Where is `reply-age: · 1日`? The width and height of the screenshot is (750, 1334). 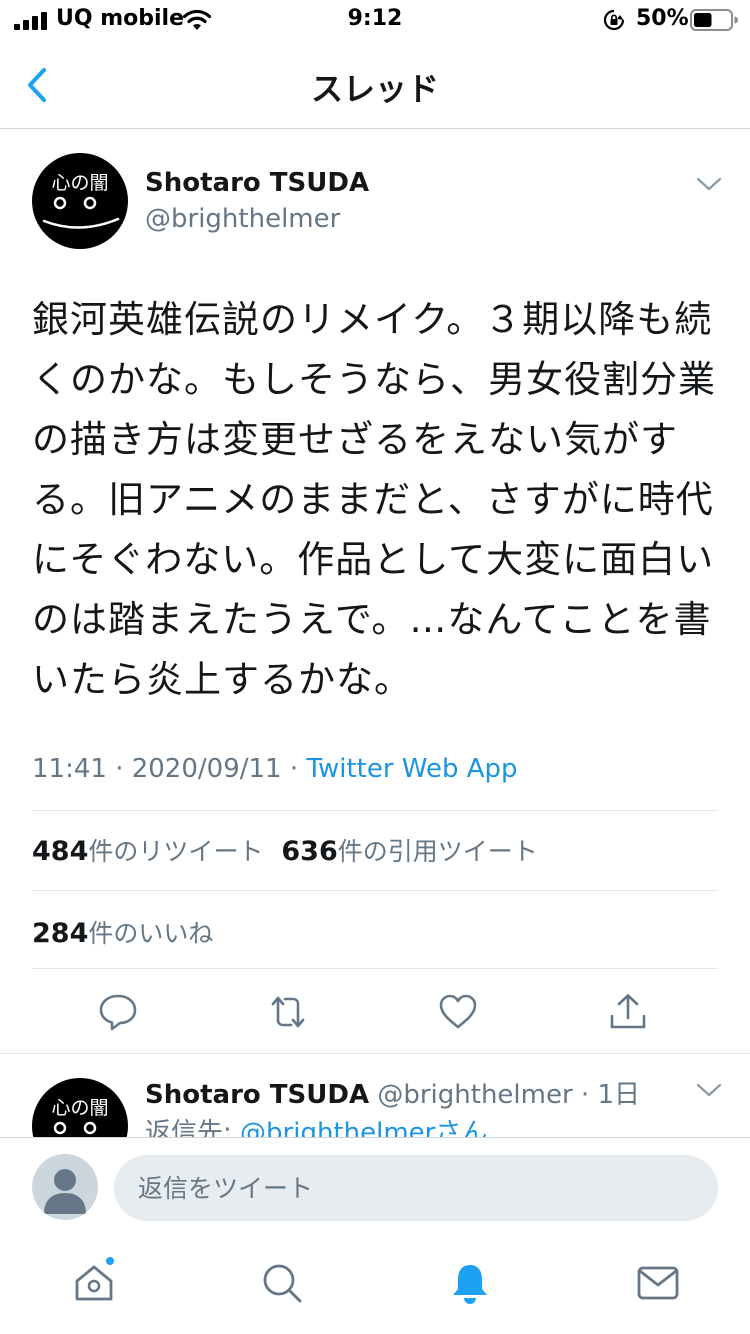 reply-age: · 1日 is located at coordinates (606, 1095).